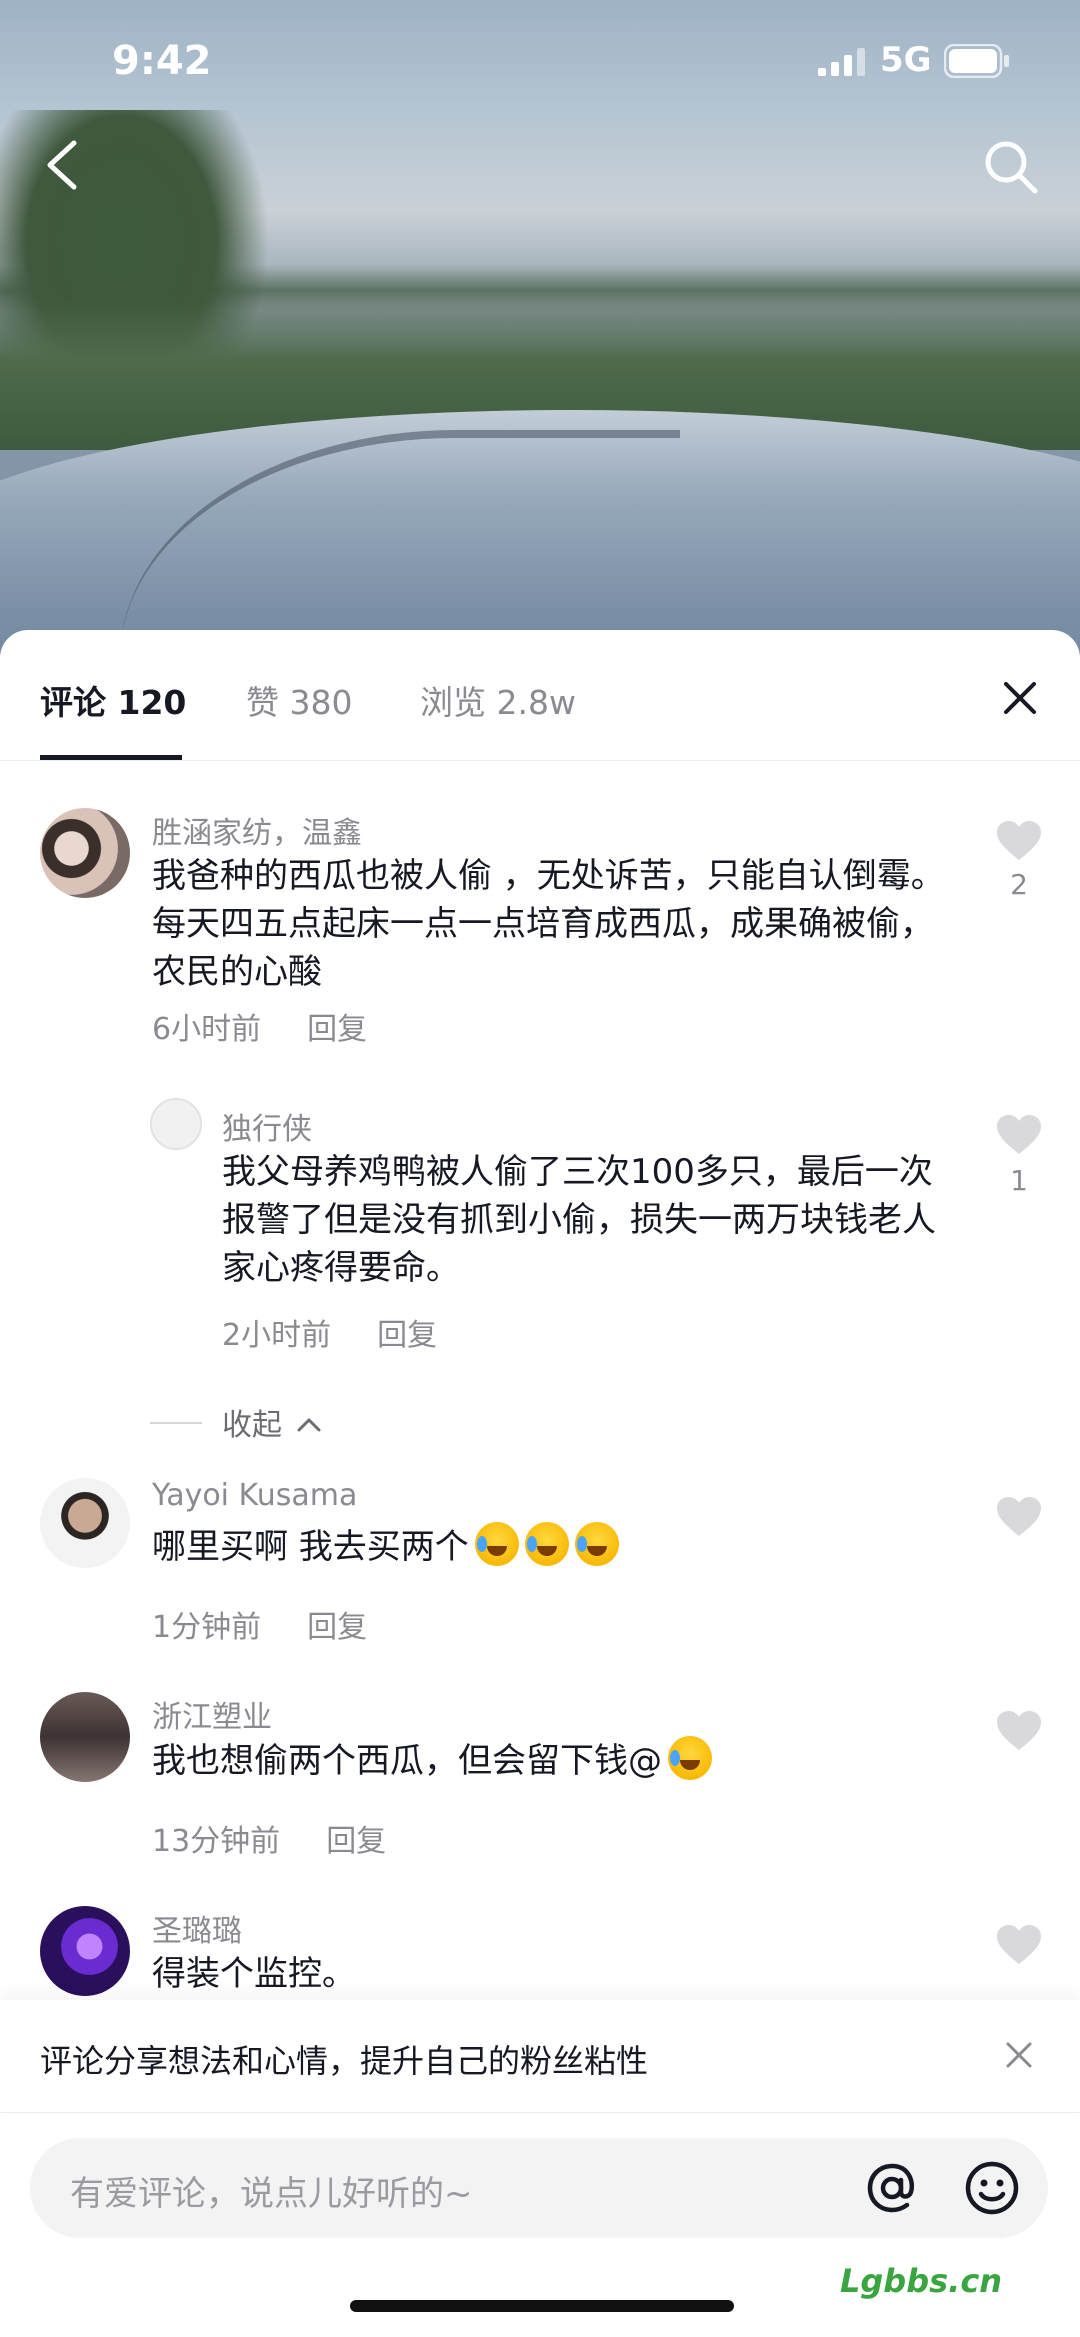  Describe the element at coordinates (267, 1126) in the screenshot. I see `reply-author: 独行侠` at that location.